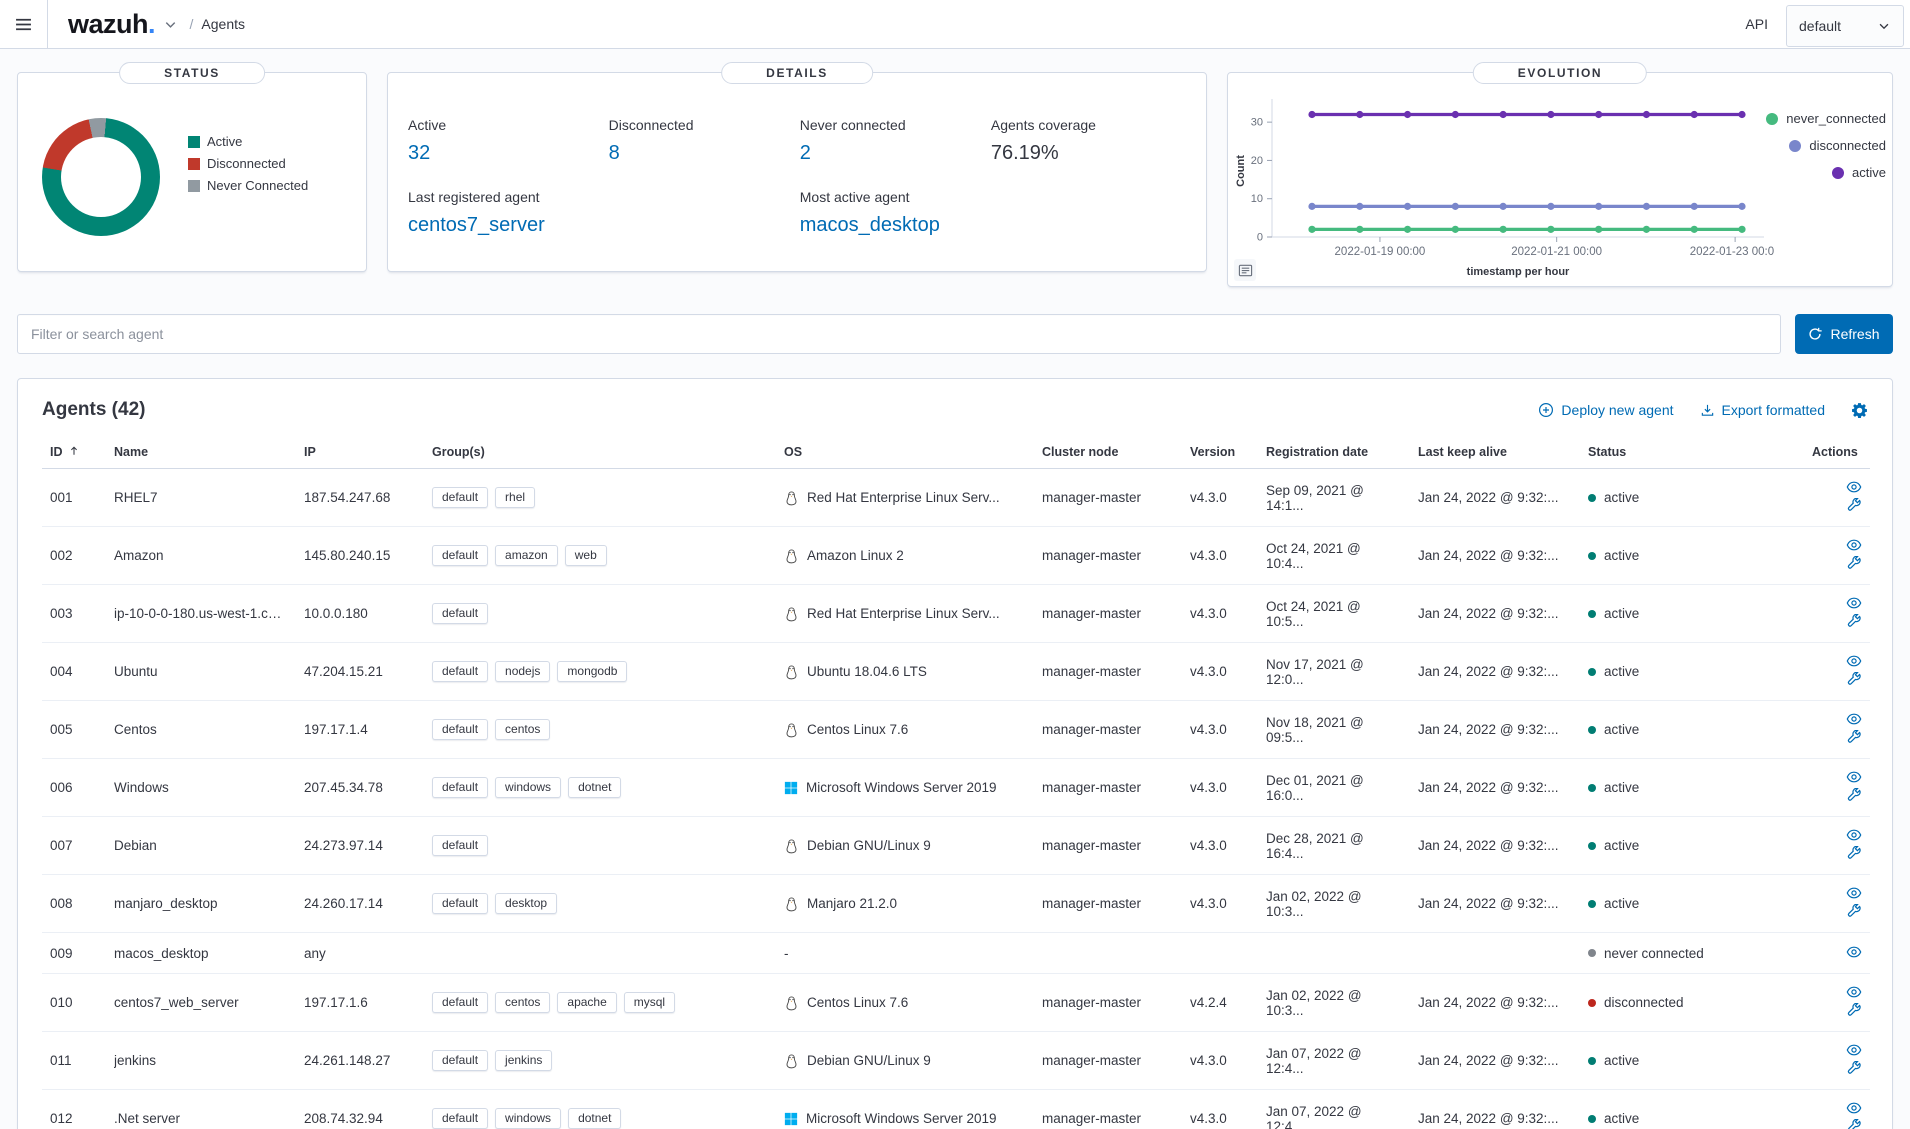 This screenshot has height=1129, width=1910. Describe the element at coordinates (523, 671) in the screenshot. I see `group-chip: nodejs` at that location.